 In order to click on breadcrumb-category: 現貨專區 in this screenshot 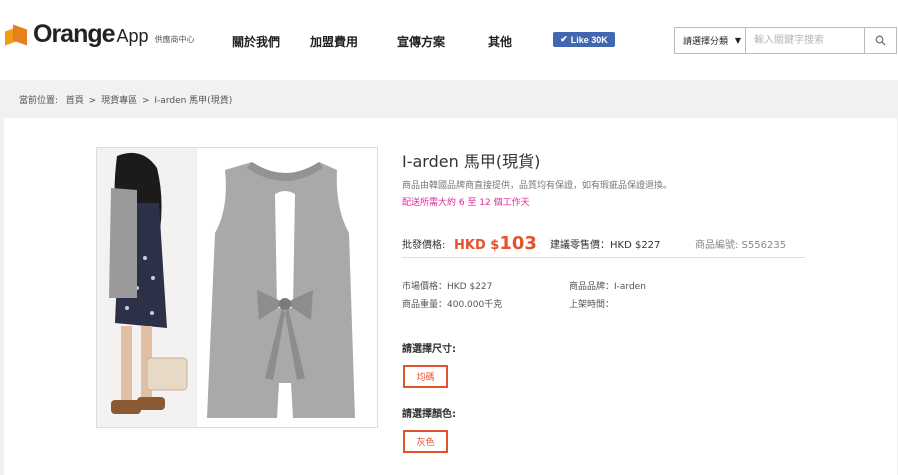, I will do `click(119, 101)`.